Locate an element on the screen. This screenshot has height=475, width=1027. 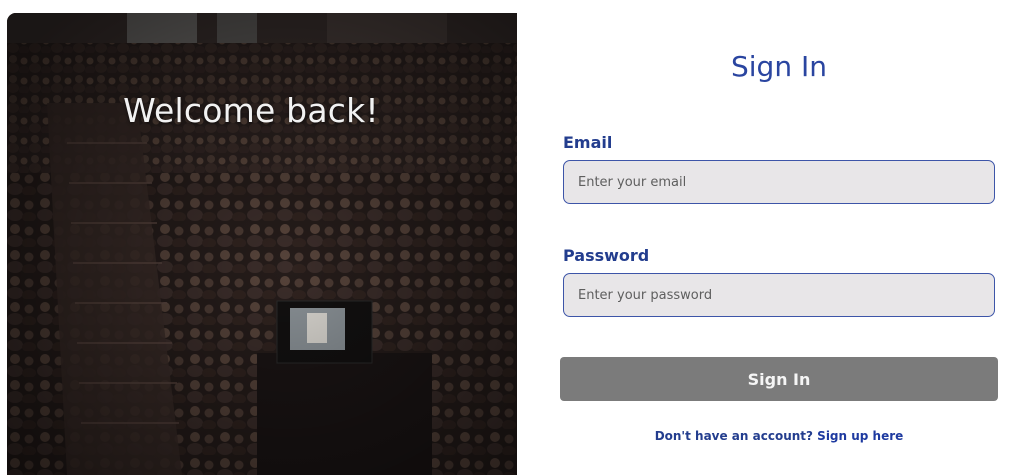
signup-prompt-text: Don't have an account? is located at coordinates (733, 436).